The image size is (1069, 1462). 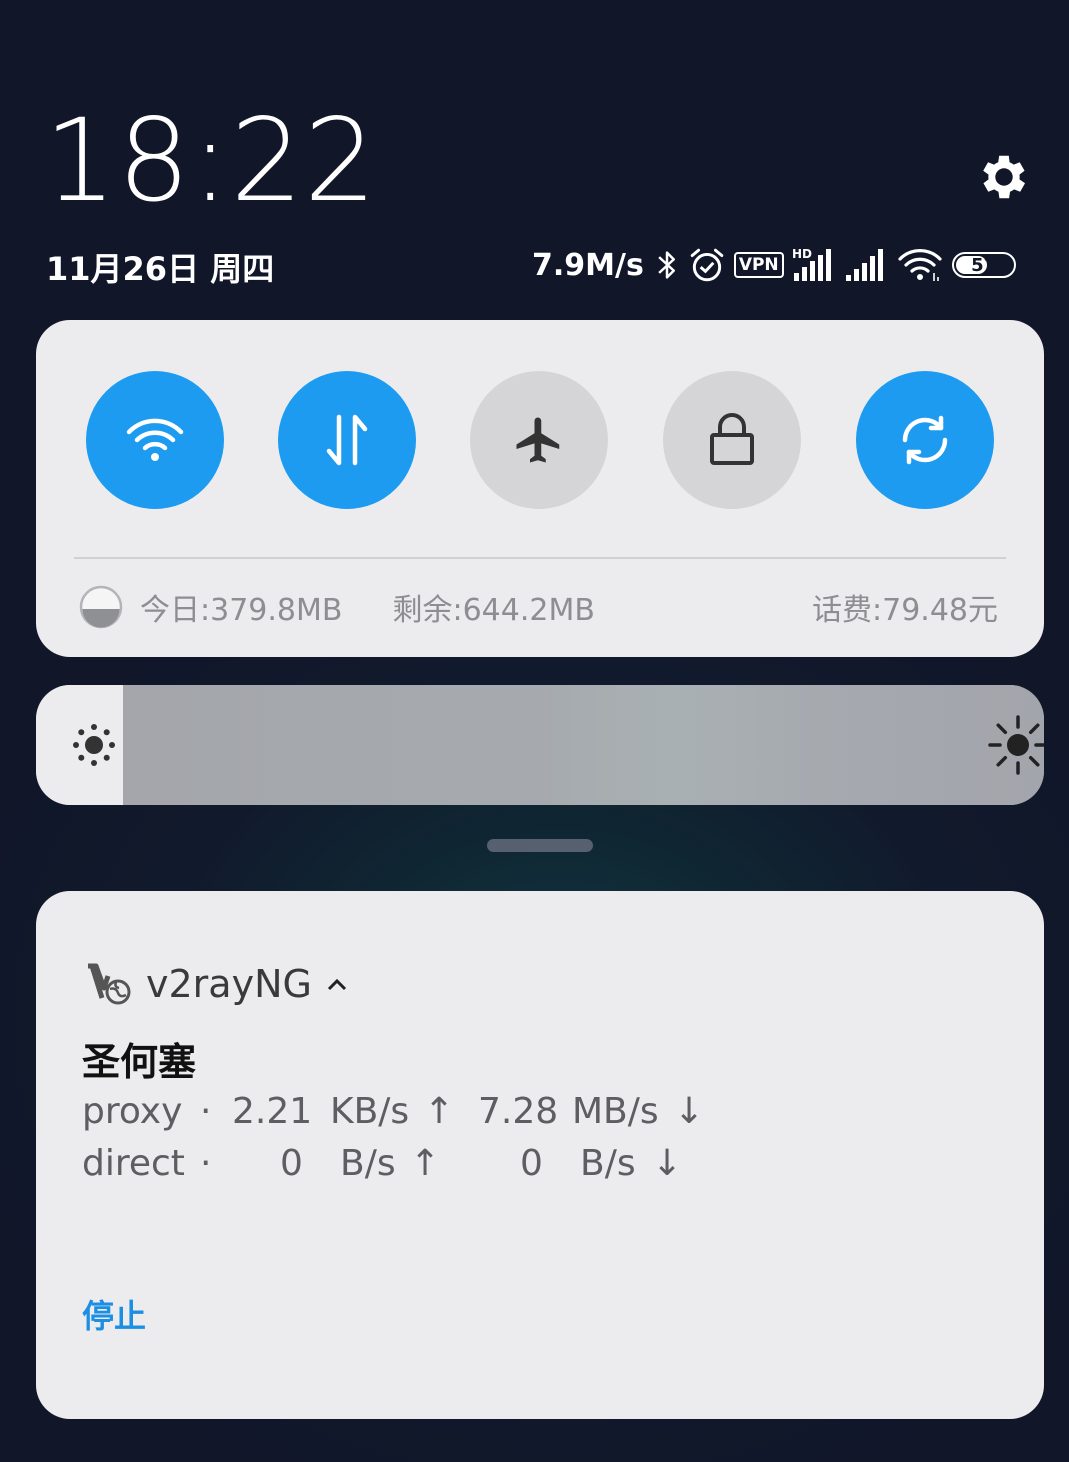 I want to click on upload-value: 0, so click(x=291, y=1163).